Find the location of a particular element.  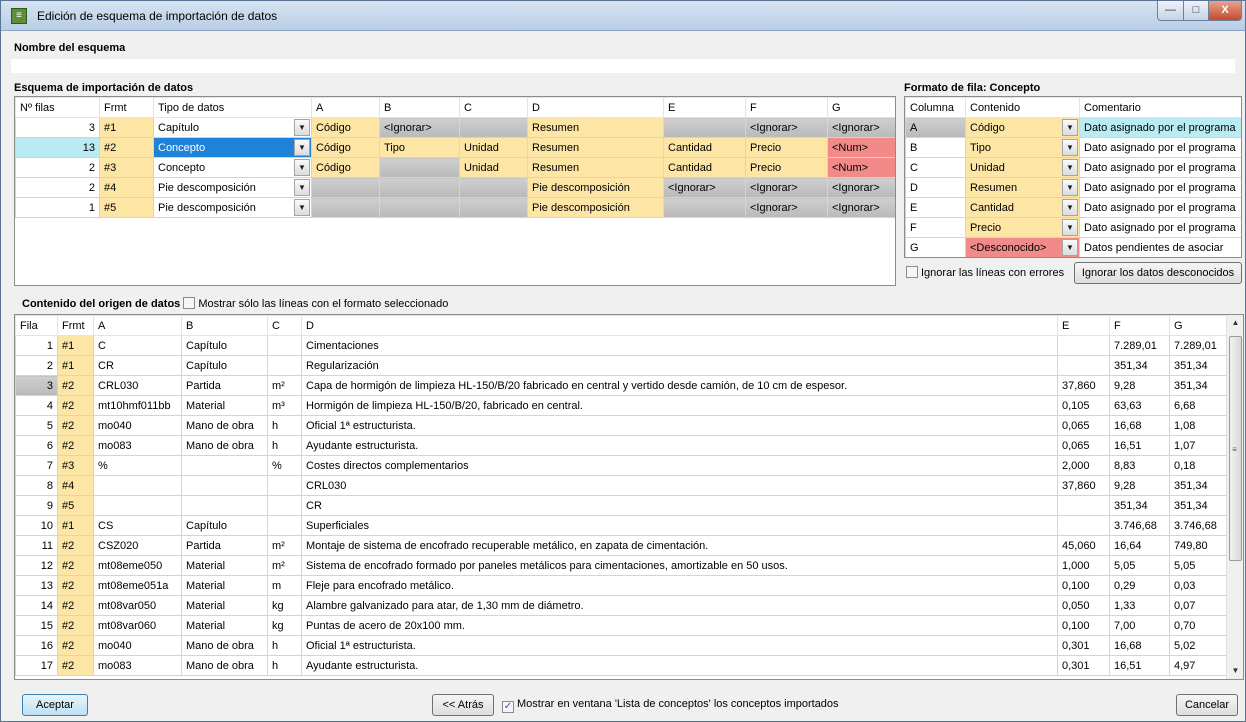

source-col-header: B is located at coordinates (224, 325).